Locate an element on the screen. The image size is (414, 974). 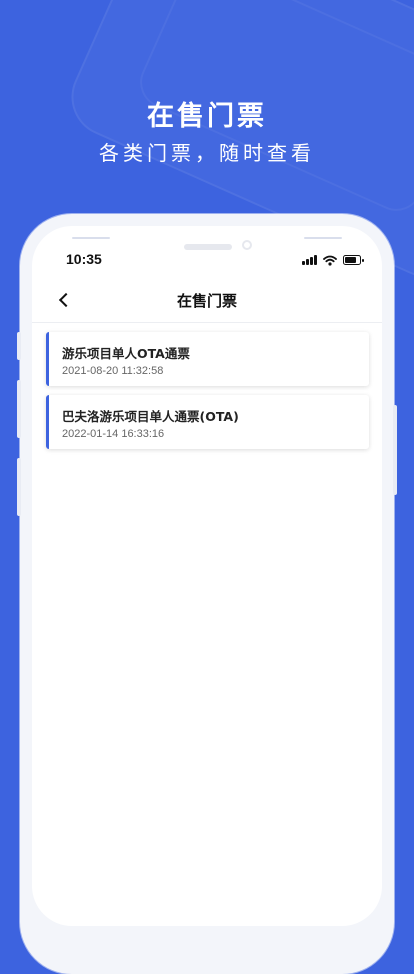
hero-title: 在售门票 is located at coordinates (207, 116).